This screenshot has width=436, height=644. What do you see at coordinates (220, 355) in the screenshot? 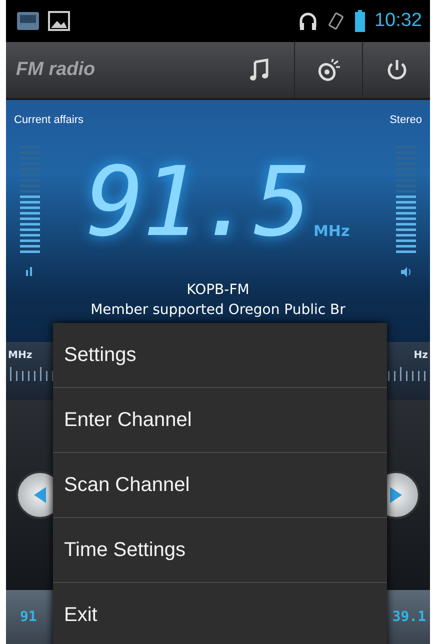
I see `menu-item: Settings` at bounding box center [220, 355].